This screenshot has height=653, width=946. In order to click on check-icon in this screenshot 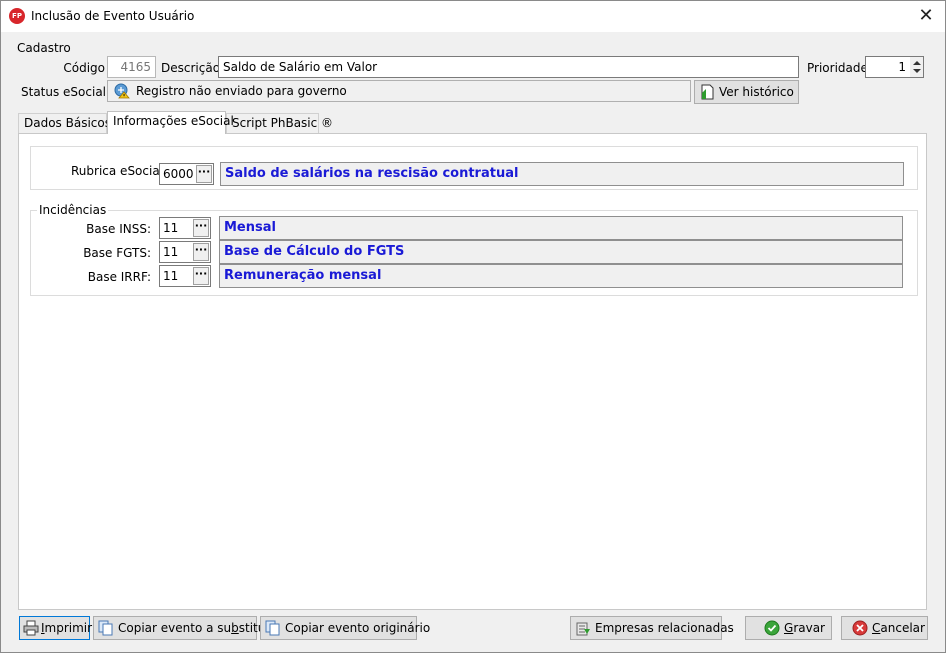, I will do `click(772, 628)`.